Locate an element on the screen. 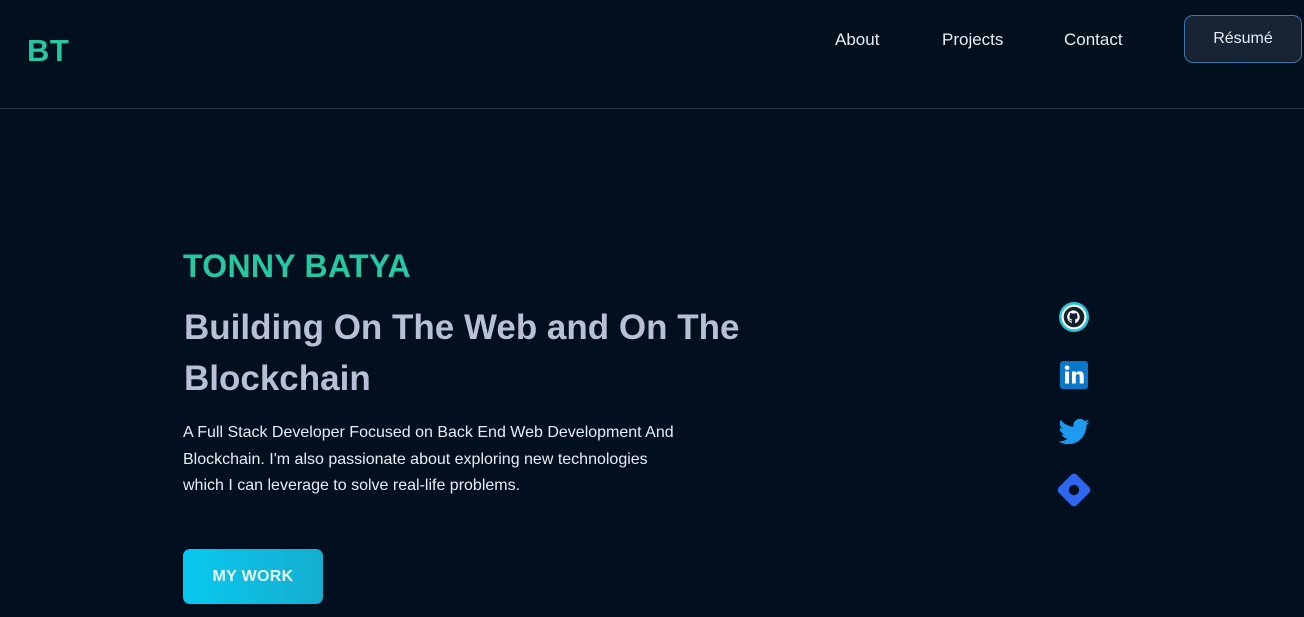  nav-link-about: About is located at coordinates (857, 40).